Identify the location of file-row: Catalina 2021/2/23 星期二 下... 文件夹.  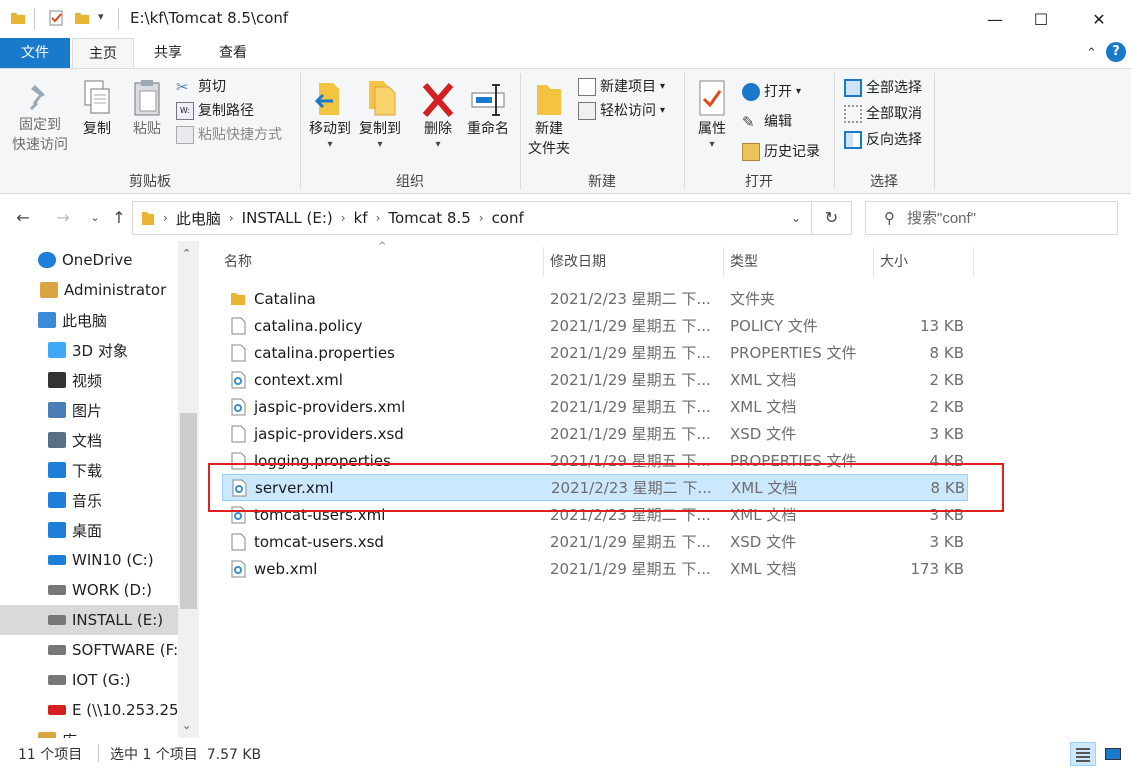
(595, 298).